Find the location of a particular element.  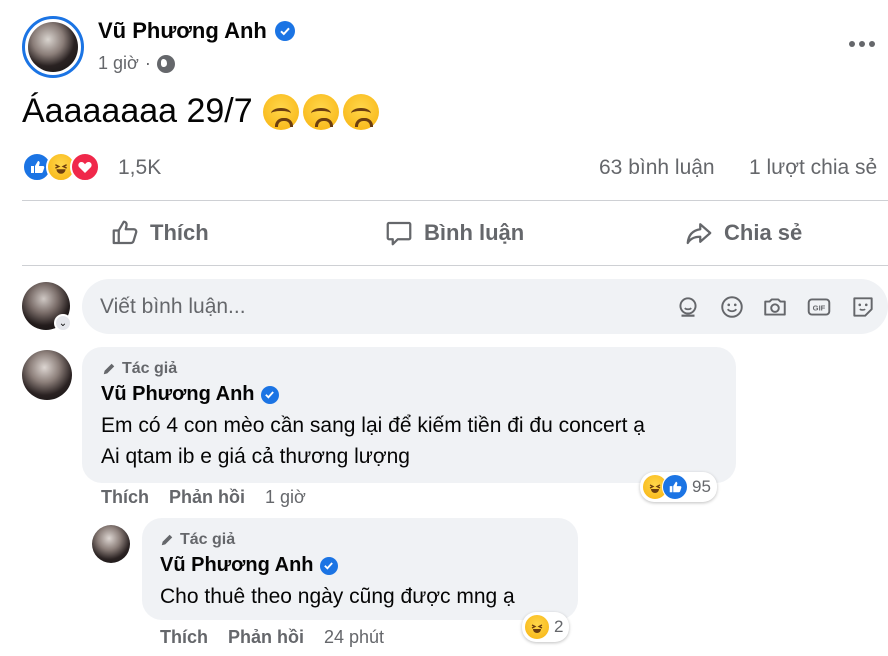

author-avatar is located at coordinates (53, 47).